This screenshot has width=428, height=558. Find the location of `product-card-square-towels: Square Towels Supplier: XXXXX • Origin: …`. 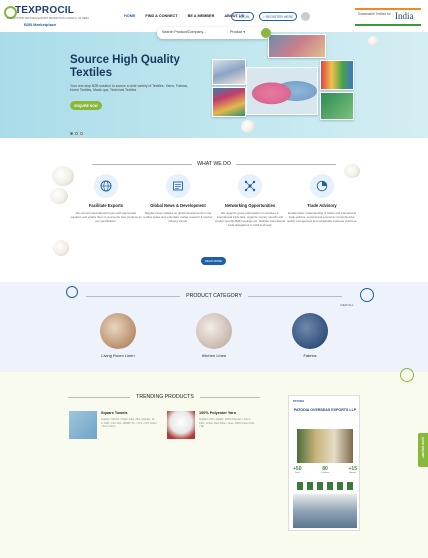

product-card-square-towels: Square Towels Supplier: XXXXX • Origin: … is located at coordinates (115, 426).